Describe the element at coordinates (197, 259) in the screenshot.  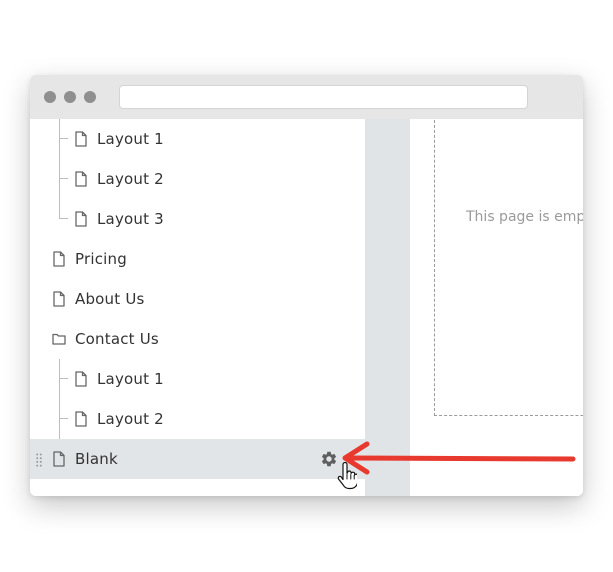
I see `tree-item-pricing: Pricing` at that location.